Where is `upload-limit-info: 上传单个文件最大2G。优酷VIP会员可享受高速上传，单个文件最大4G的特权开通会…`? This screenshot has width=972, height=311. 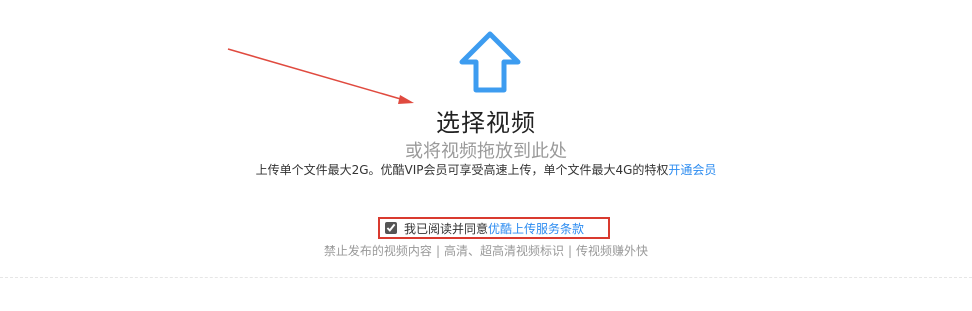
upload-limit-info: 上传单个文件最大2G。优酷VIP会员可享受高速上传，单个文件最大4G的特权开通会… is located at coordinates (486, 169).